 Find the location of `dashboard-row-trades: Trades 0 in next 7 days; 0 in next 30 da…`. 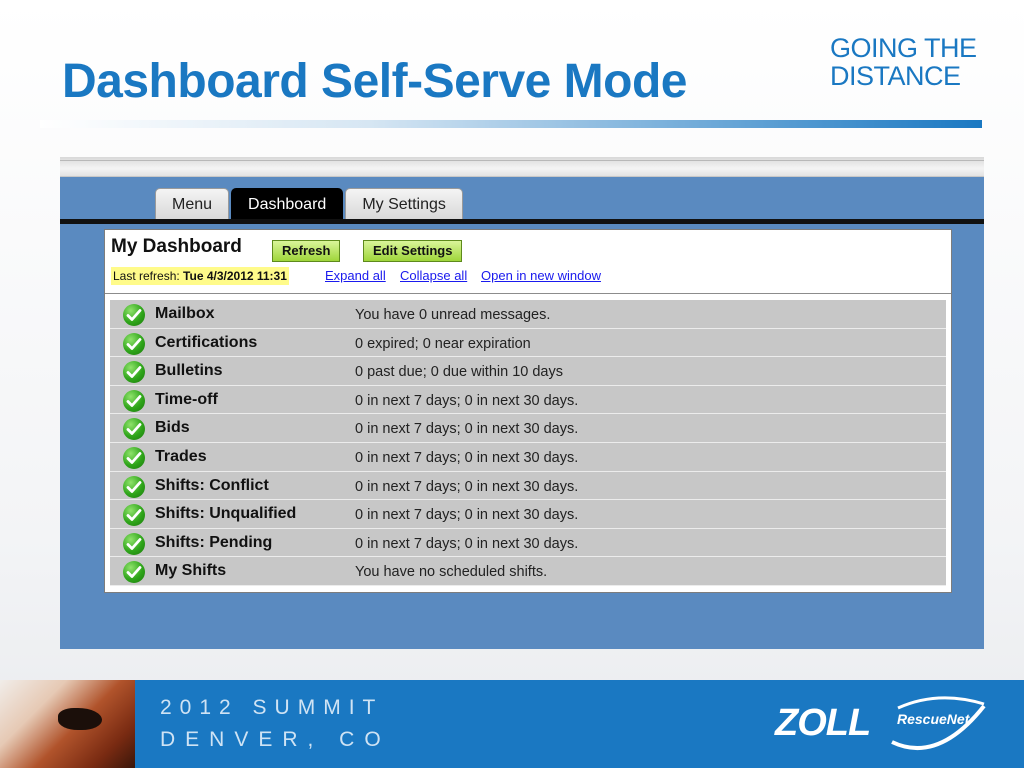

dashboard-row-trades: Trades 0 in next 7 days; 0 in next 30 da… is located at coordinates (528, 457).